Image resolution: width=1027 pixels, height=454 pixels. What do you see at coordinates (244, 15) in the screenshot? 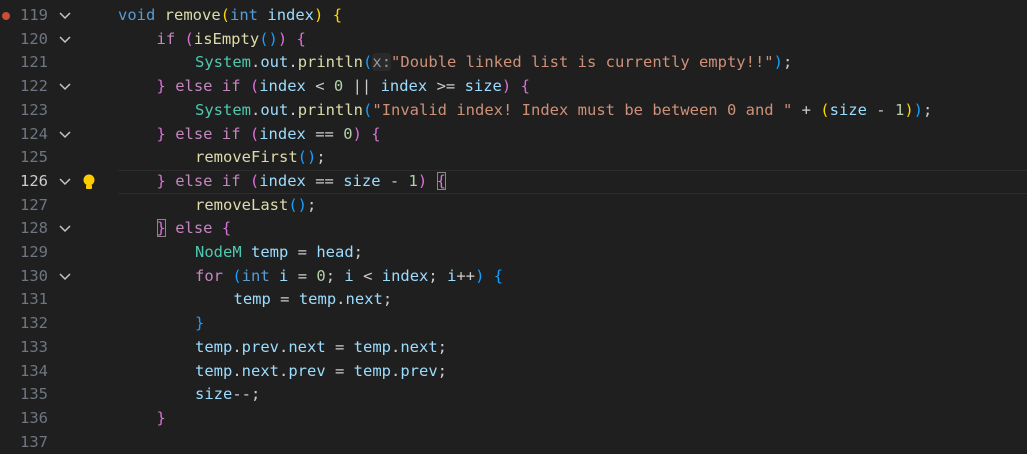
I see `code-token: int` at bounding box center [244, 15].